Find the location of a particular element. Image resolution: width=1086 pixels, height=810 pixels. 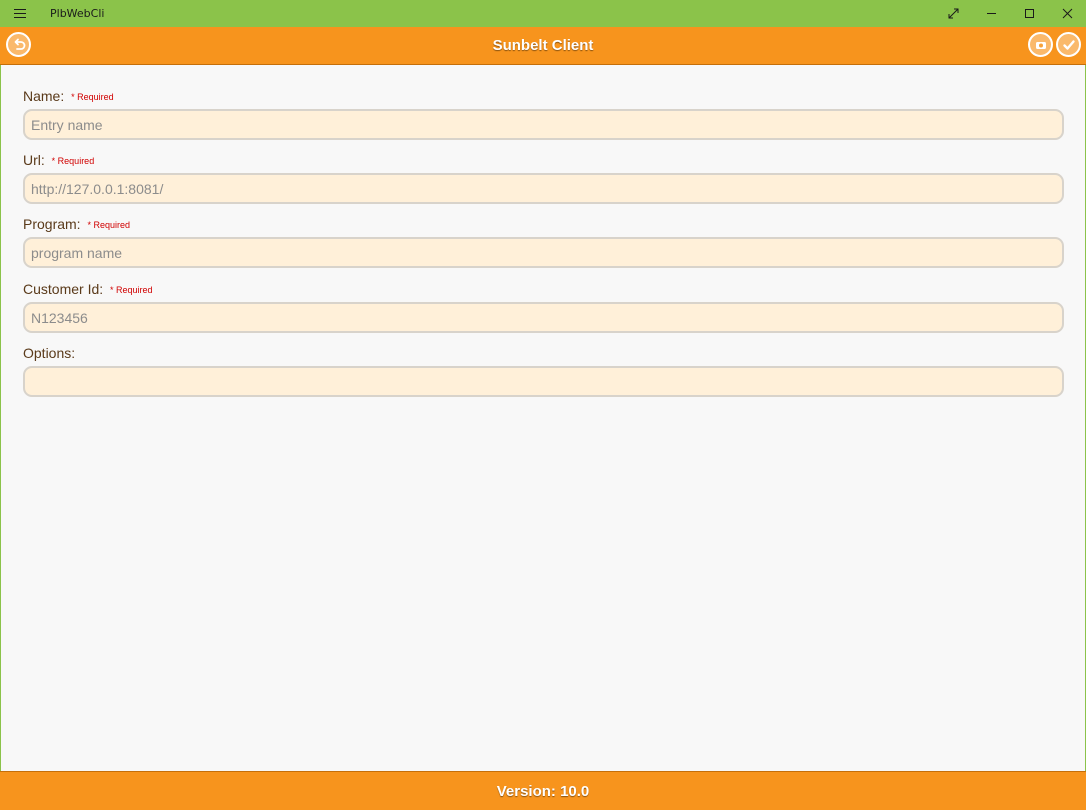

url-label-row: Url: * Required is located at coordinates (543, 160).